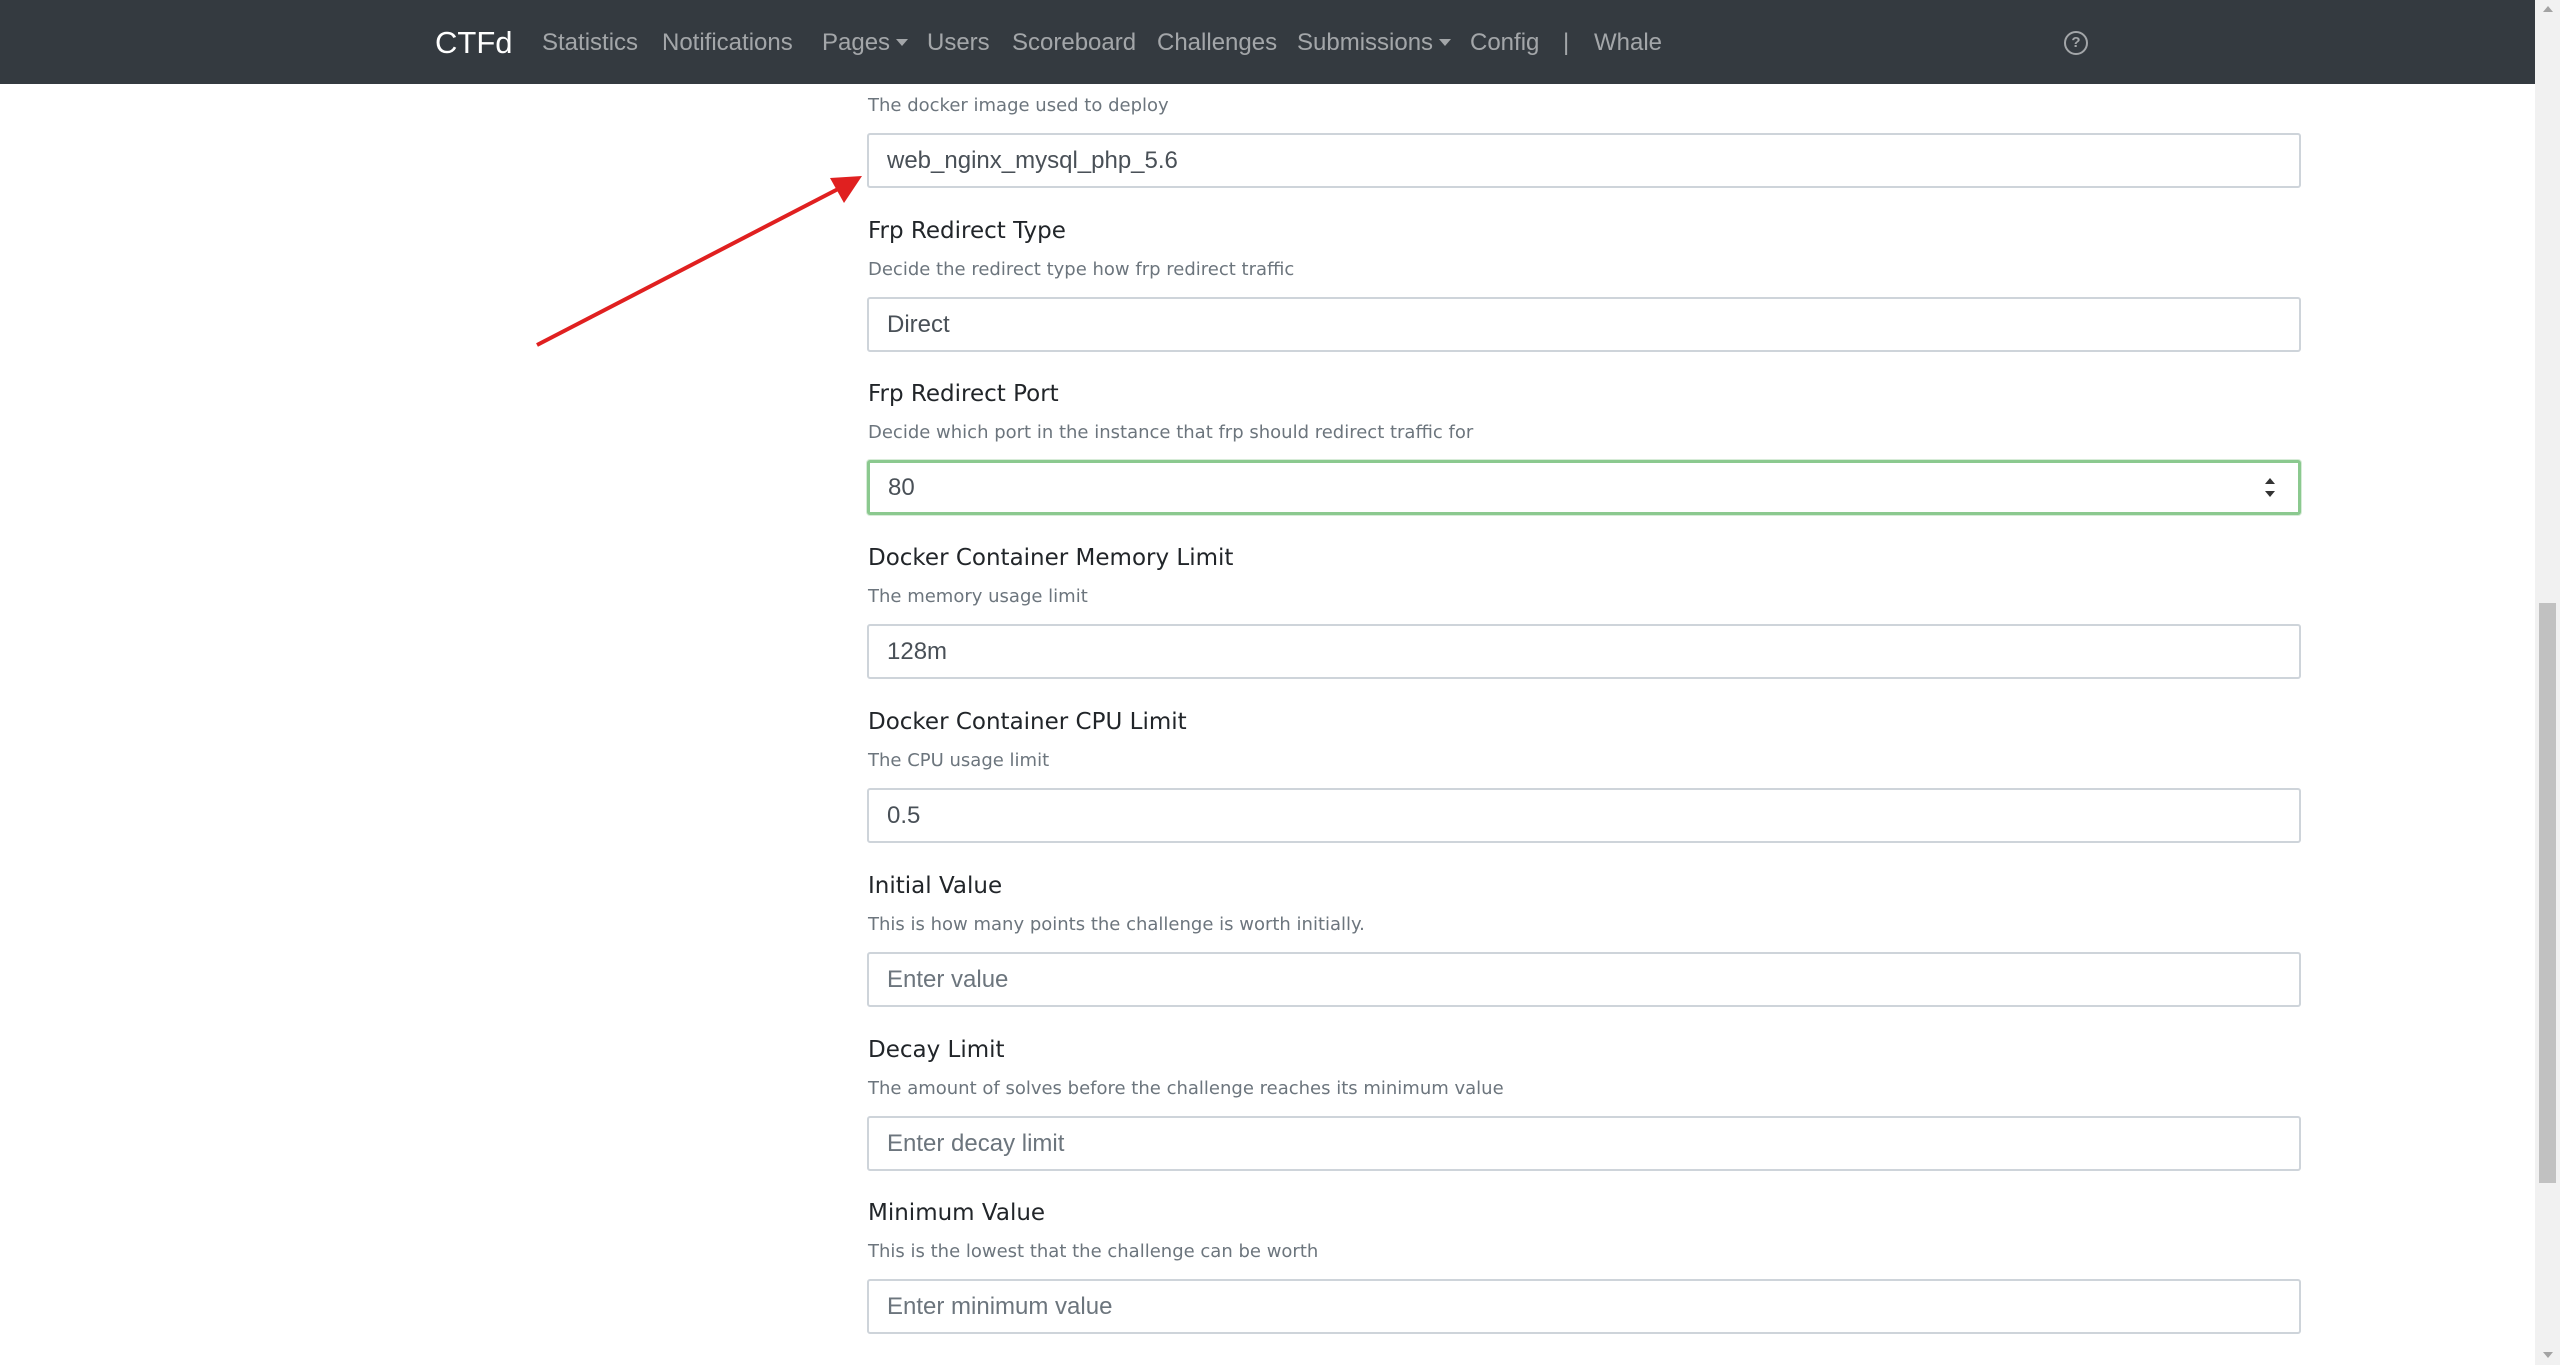  I want to click on scroll-up-icon, so click(2548, 9).